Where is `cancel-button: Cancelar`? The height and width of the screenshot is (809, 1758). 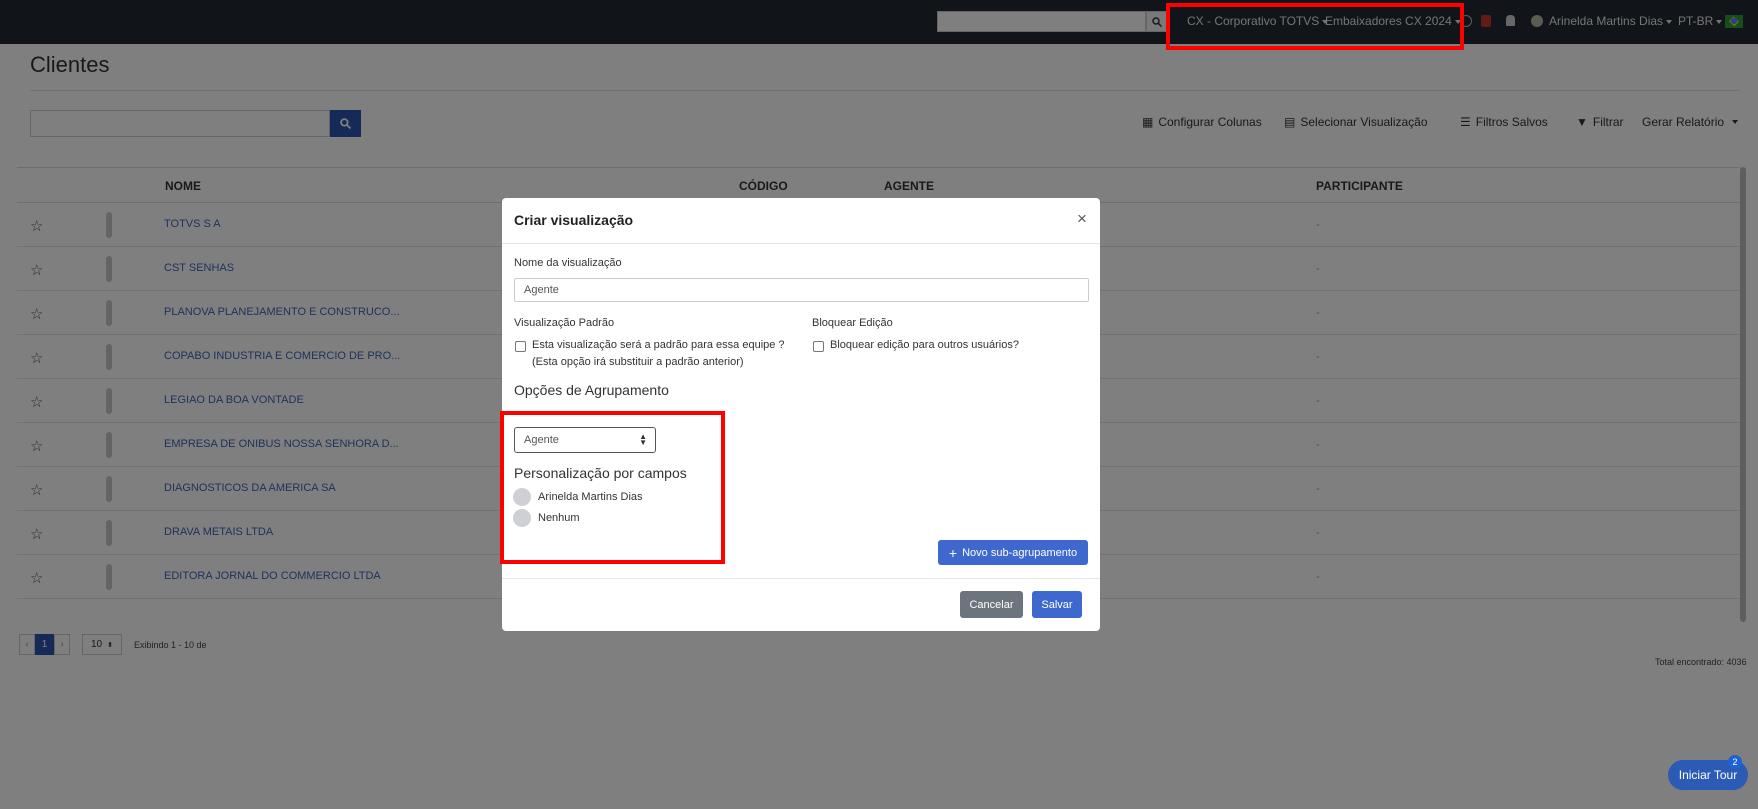 cancel-button: Cancelar is located at coordinates (991, 604).